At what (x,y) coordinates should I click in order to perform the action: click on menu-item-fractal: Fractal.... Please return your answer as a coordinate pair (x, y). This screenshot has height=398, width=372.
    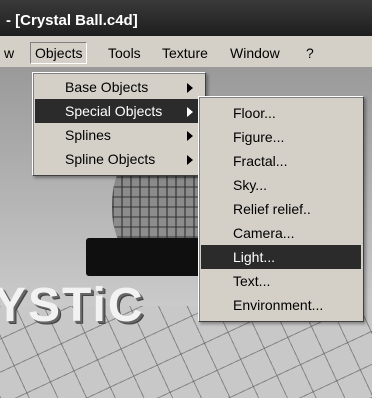
    Looking at the image, I should click on (281, 161).